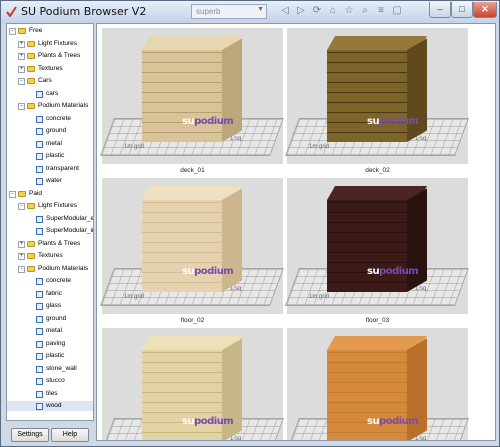 Image resolution: width=500 pixels, height=447 pixels. I want to click on view-select-value: superb, so click(208, 11).